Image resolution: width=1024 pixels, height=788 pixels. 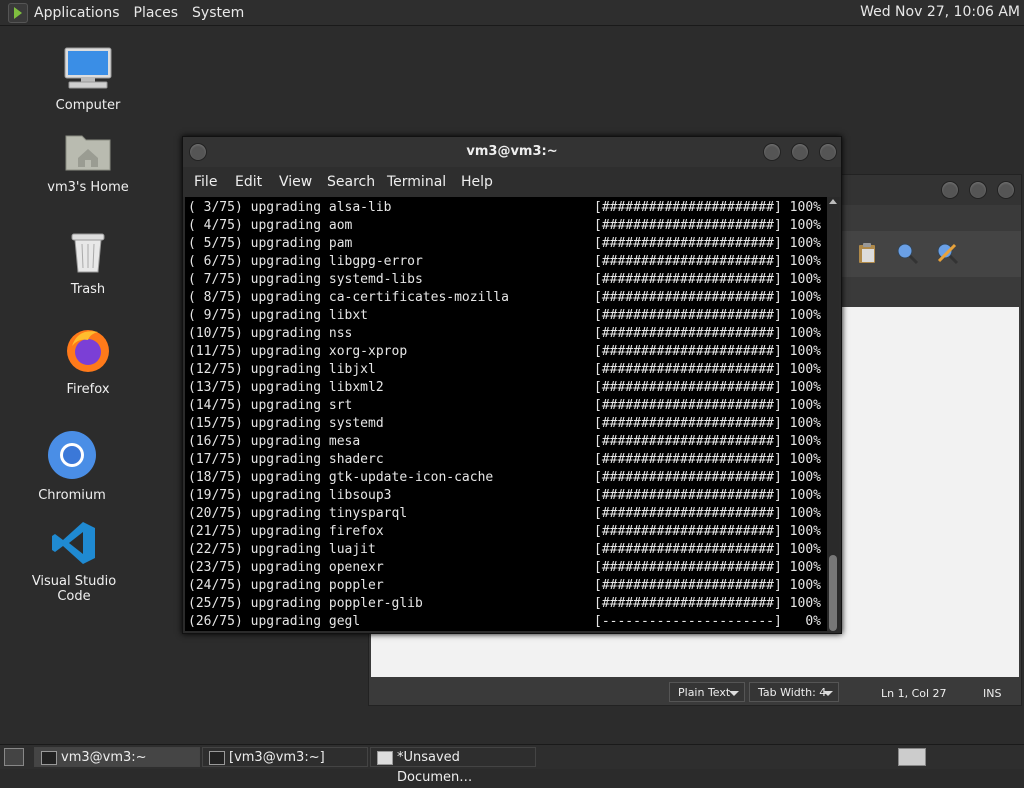 I want to click on tab-width-selector: Tab Width: 4, so click(x=794, y=692).